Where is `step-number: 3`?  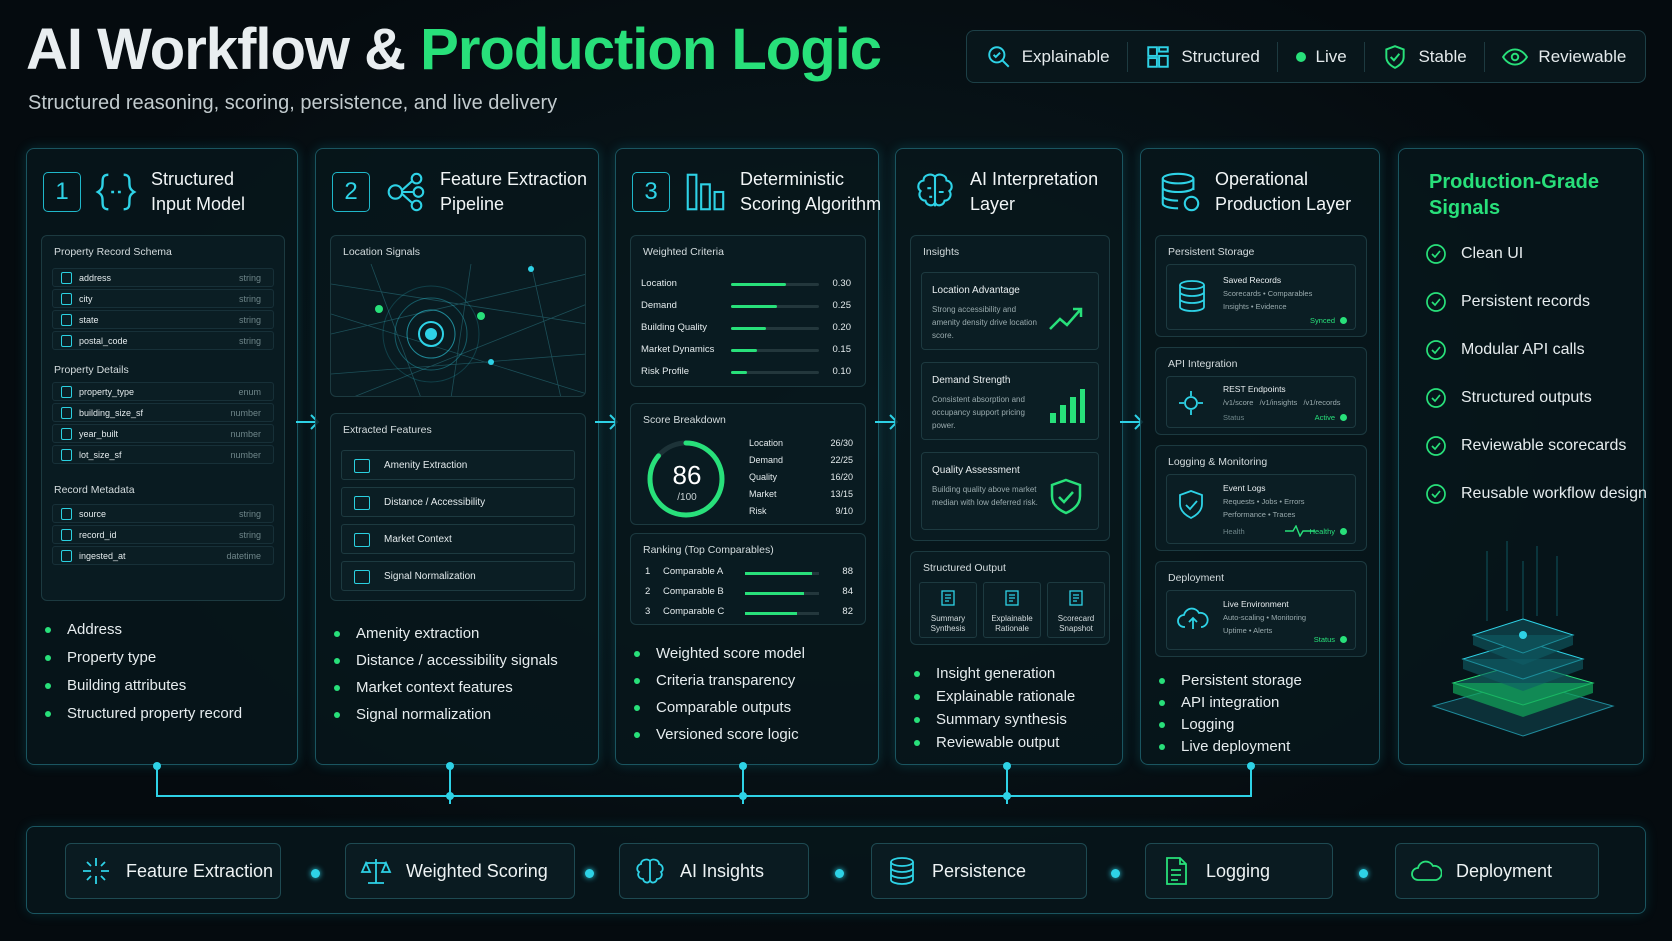 step-number: 3 is located at coordinates (651, 192).